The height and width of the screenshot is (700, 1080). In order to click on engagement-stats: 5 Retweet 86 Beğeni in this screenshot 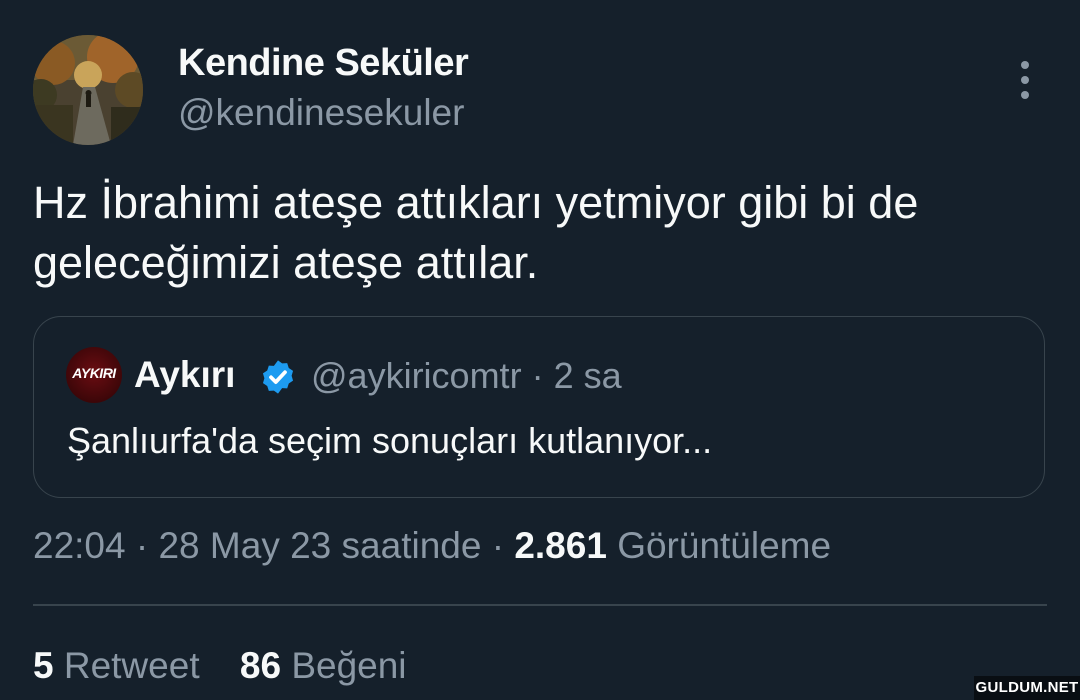, I will do `click(220, 666)`.